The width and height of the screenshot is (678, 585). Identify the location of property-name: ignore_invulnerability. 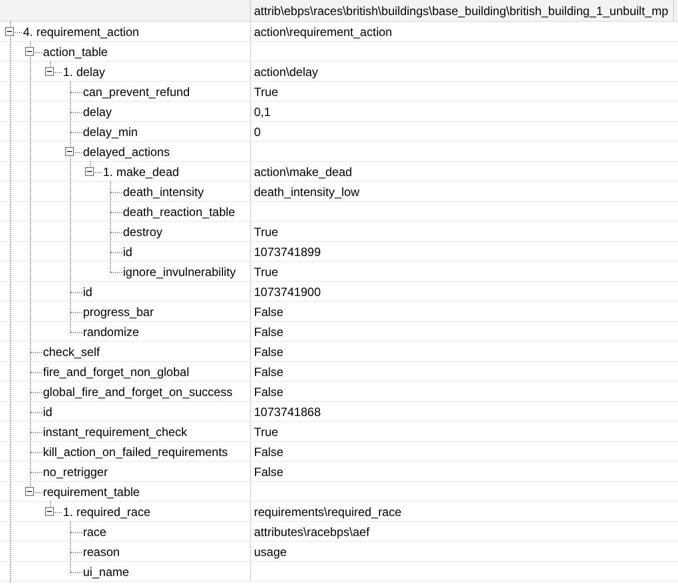
(178, 271).